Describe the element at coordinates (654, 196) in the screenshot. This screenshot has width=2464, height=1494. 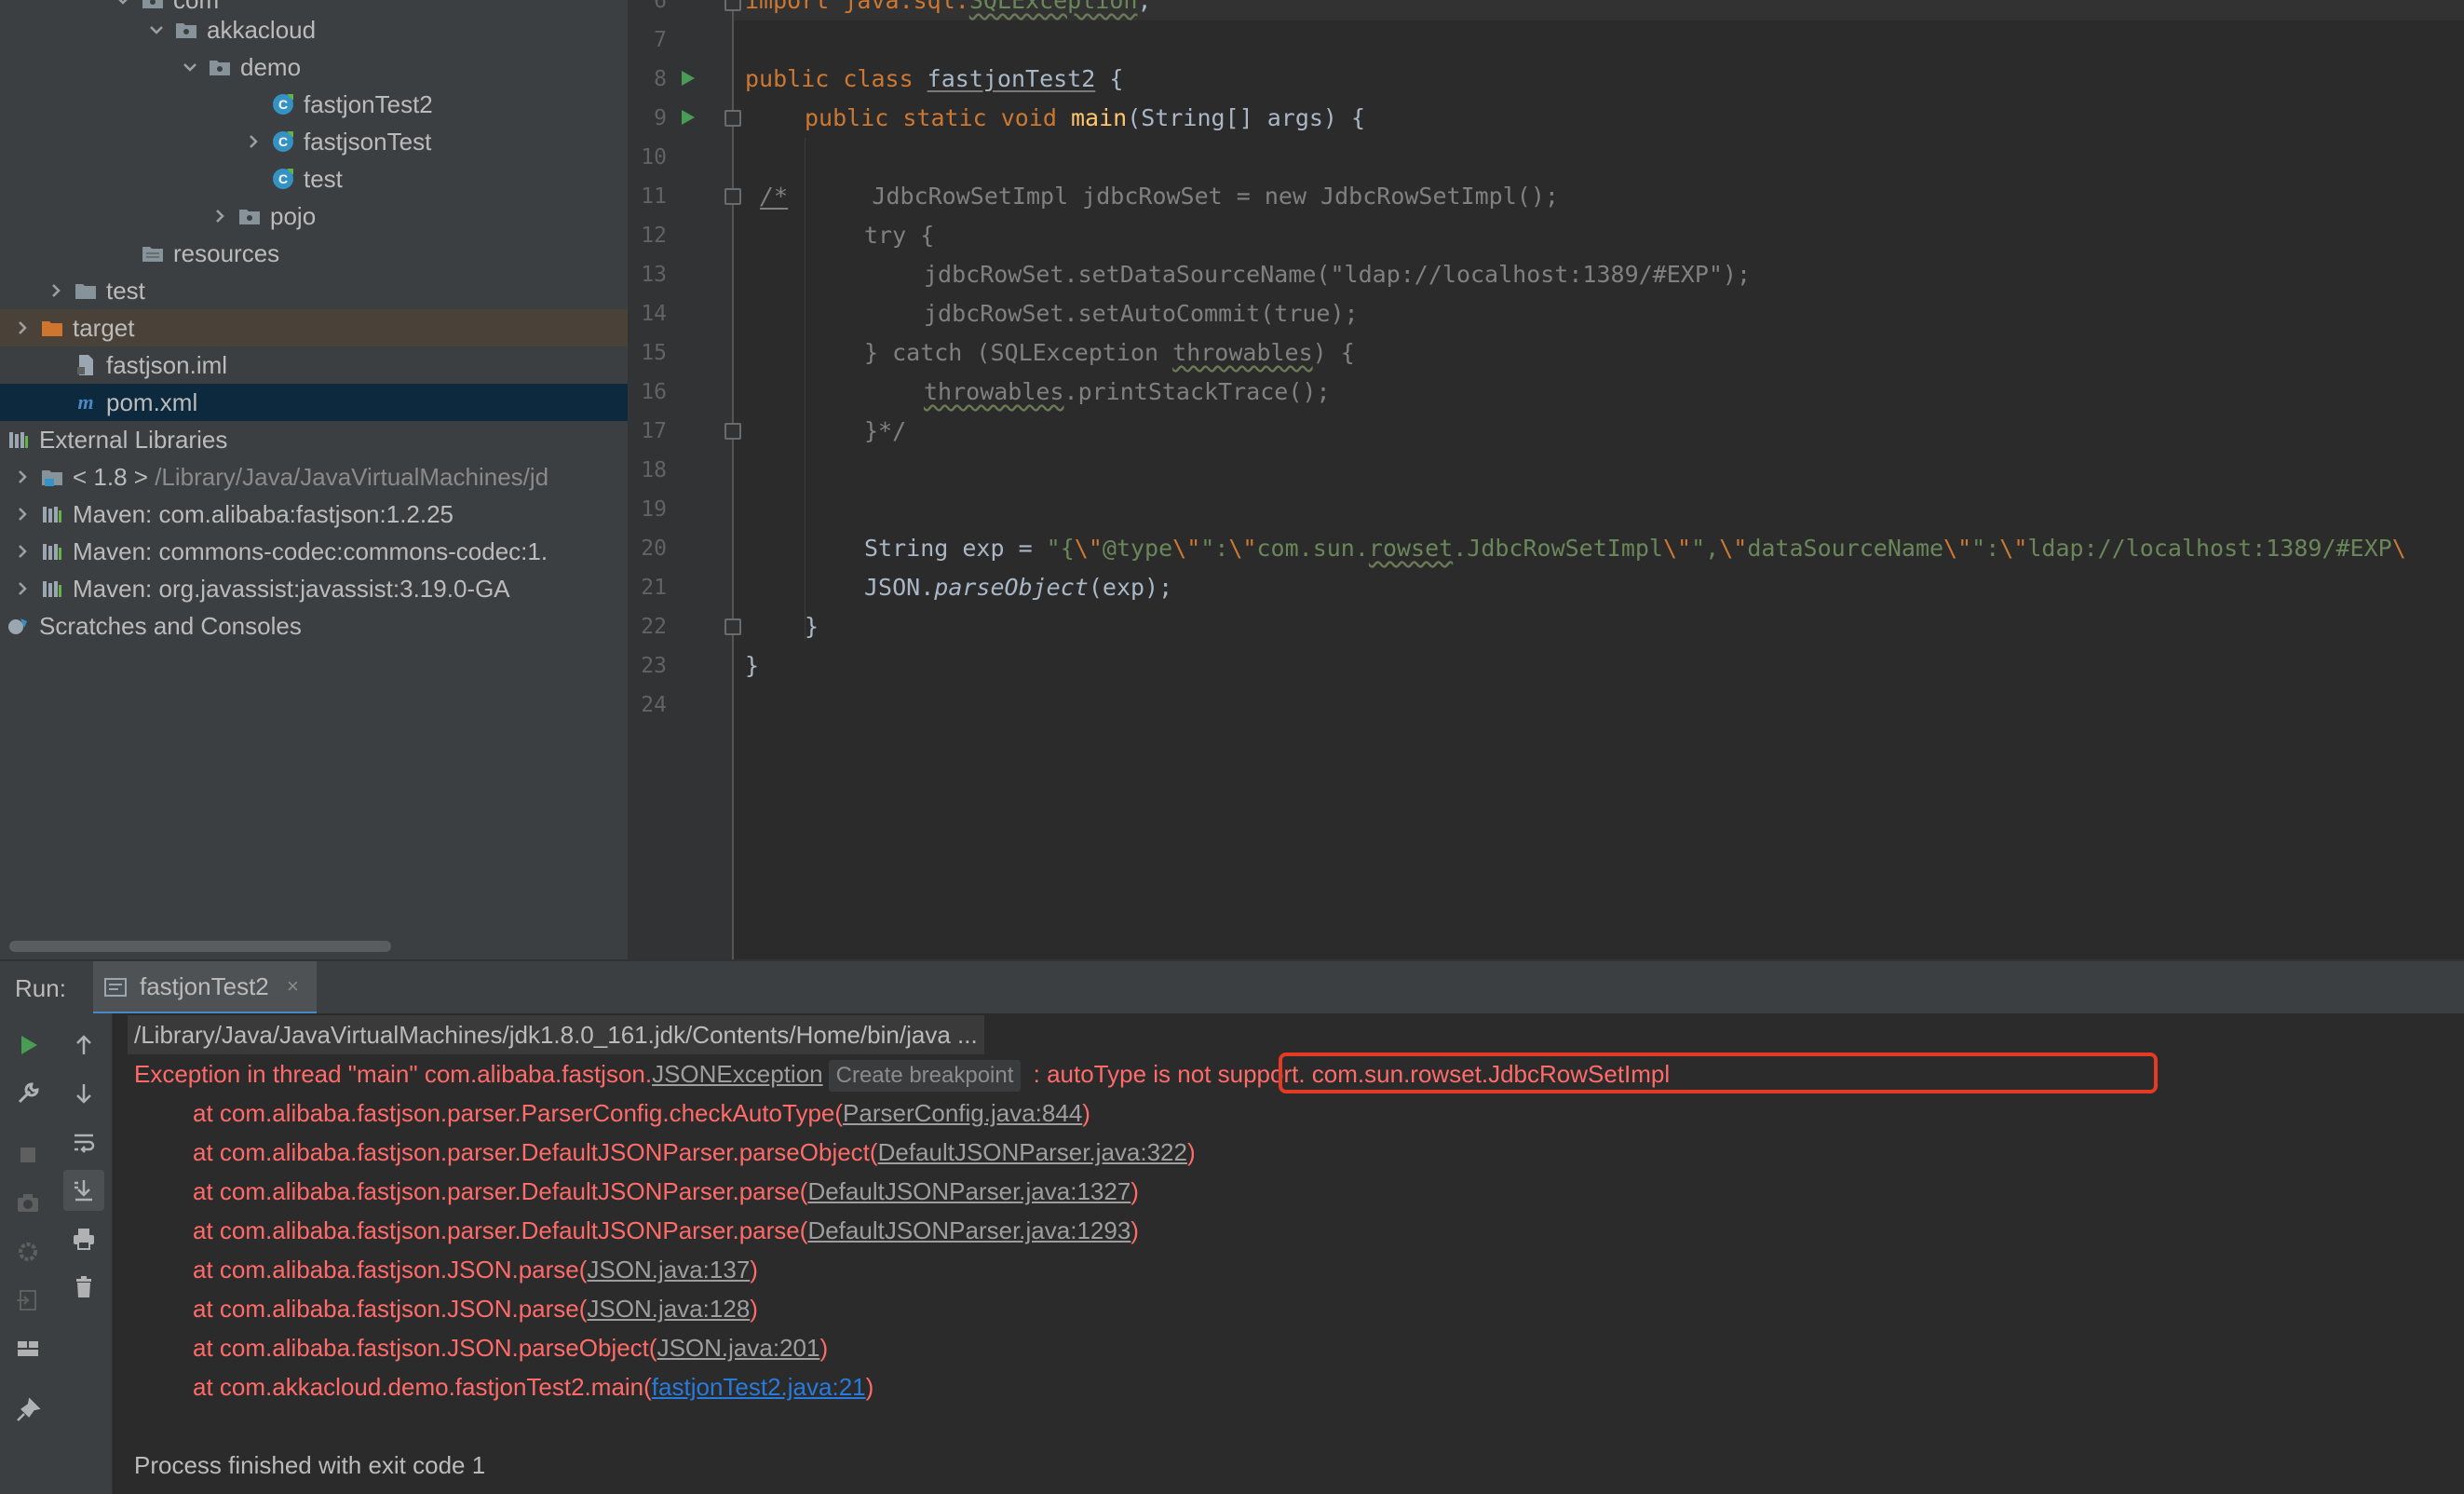
I see `line-number: 11` at that location.